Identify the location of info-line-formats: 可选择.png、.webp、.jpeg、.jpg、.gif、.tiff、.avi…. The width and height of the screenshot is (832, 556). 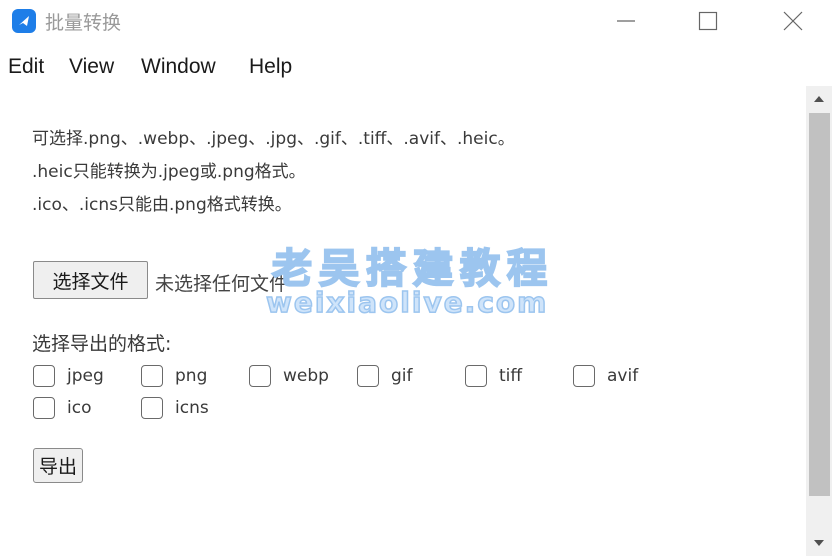
(273, 139).